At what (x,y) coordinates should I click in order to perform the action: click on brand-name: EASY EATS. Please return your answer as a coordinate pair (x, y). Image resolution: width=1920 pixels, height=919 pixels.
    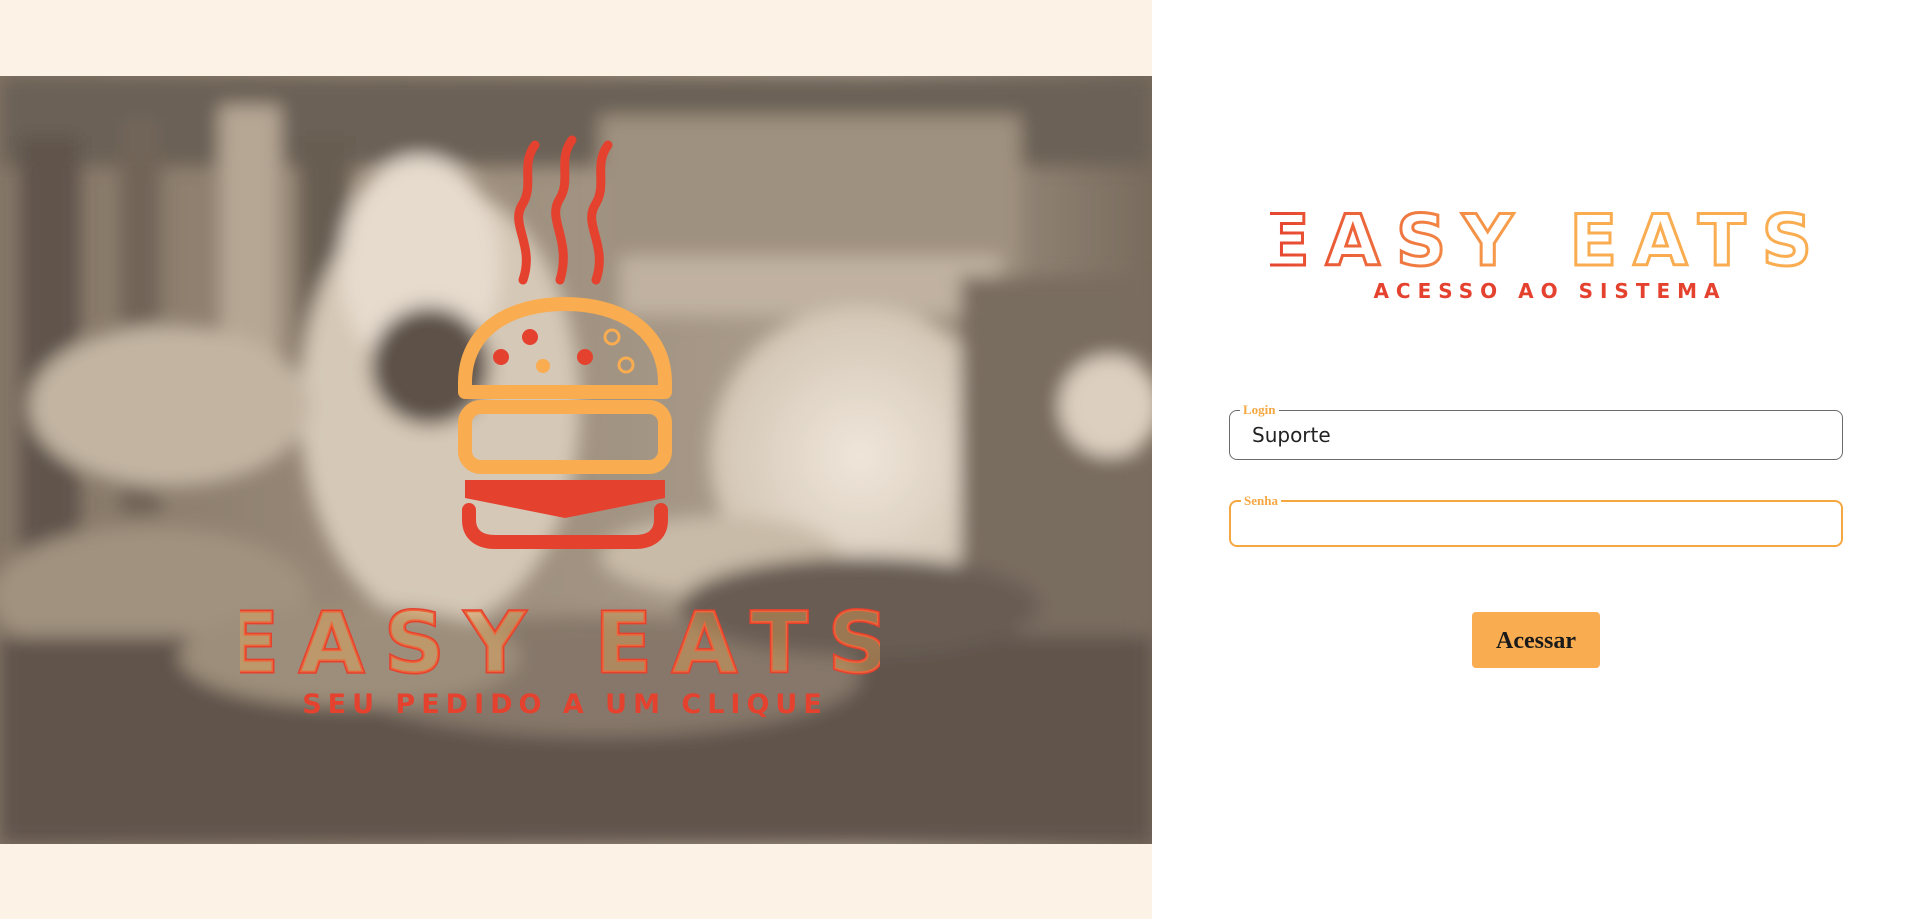
    Looking at the image, I should click on (1545, 241).